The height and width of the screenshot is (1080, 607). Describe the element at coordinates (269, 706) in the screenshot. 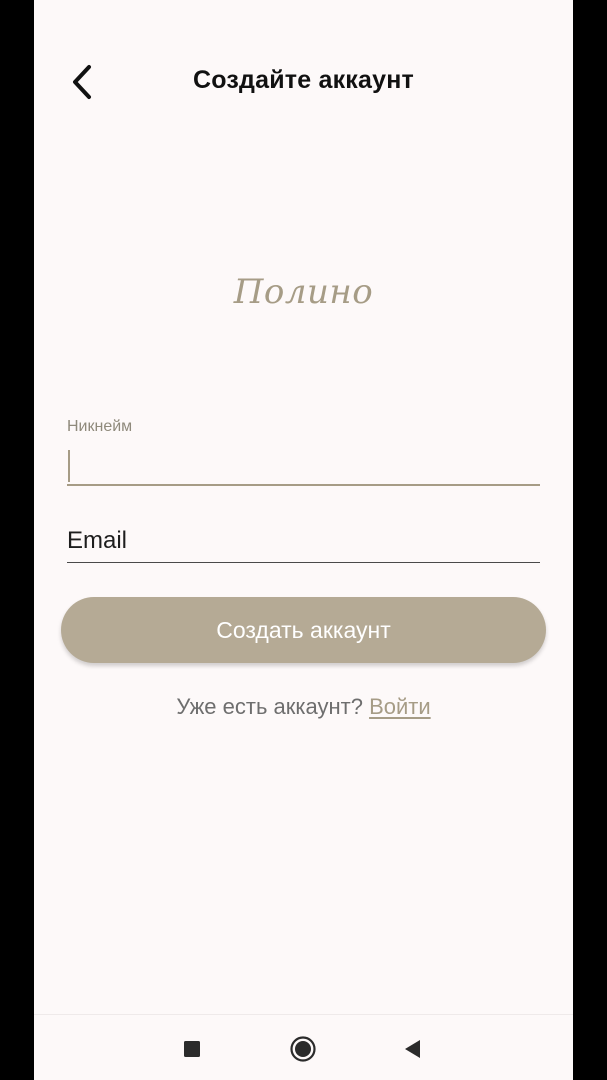

I see `login-prompt: Уже есть аккаунт?` at that location.